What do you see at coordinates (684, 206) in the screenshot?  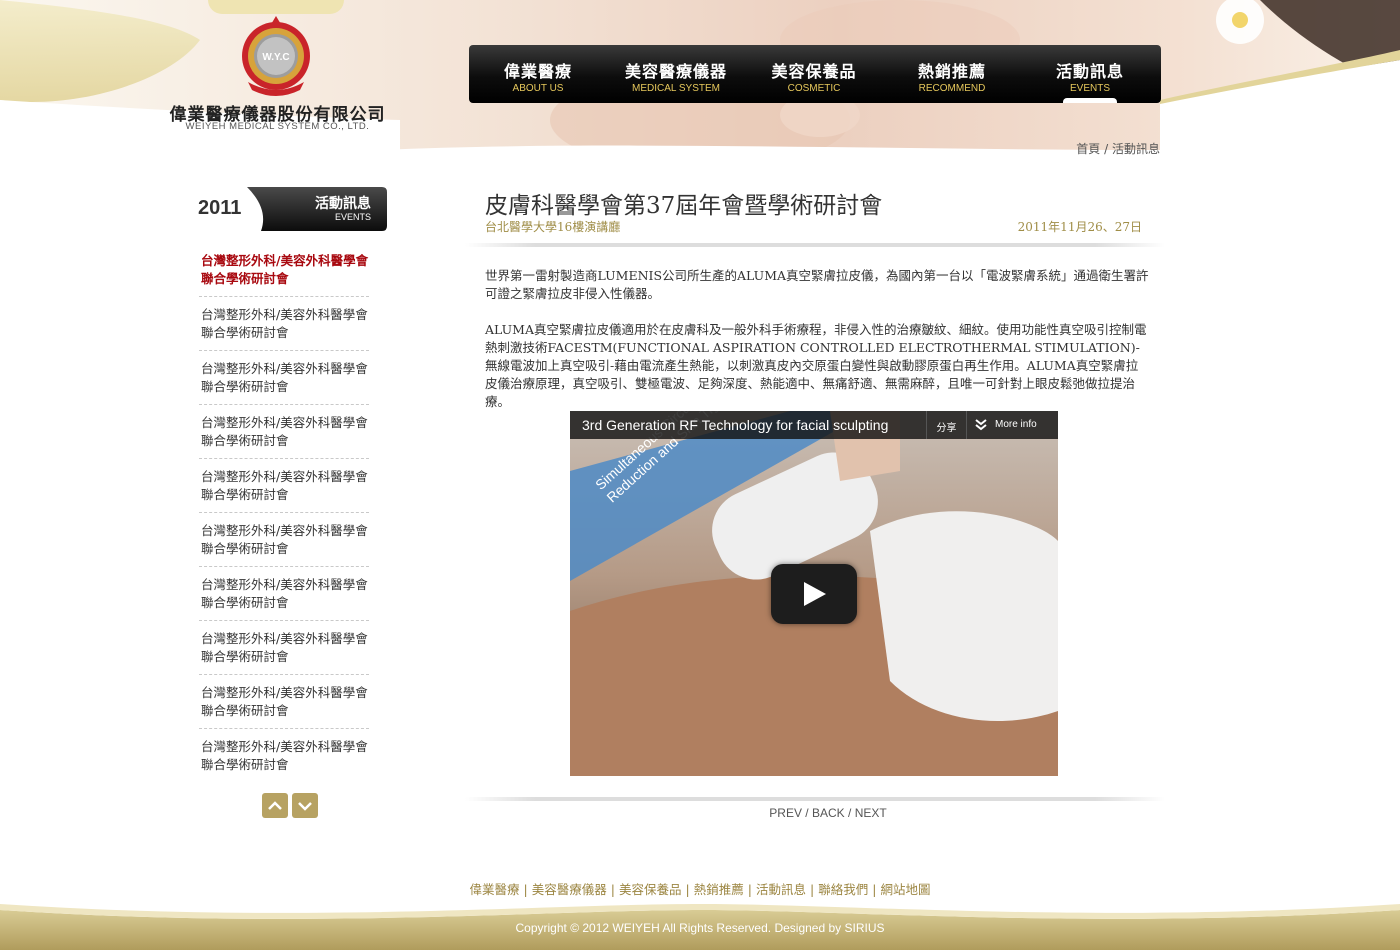 I see `article-title: 皮膚科醫學會第37屆年會暨學術研討會` at bounding box center [684, 206].